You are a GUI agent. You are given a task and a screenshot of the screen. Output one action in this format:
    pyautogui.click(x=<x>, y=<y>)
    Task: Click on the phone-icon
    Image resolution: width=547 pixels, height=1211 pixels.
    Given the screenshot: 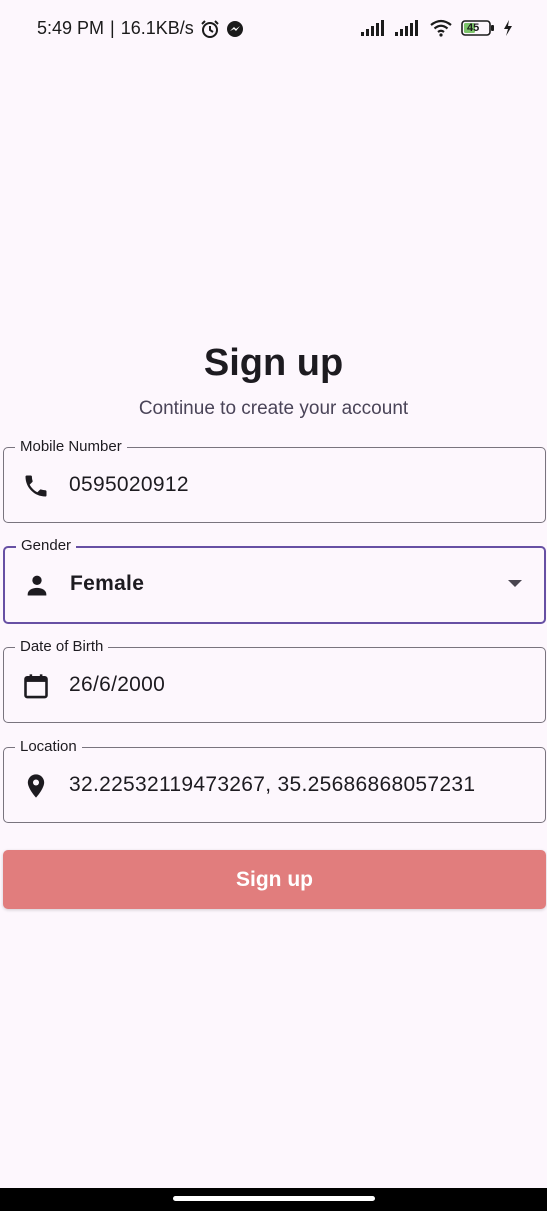 What is the action you would take?
    pyautogui.click(x=36, y=486)
    